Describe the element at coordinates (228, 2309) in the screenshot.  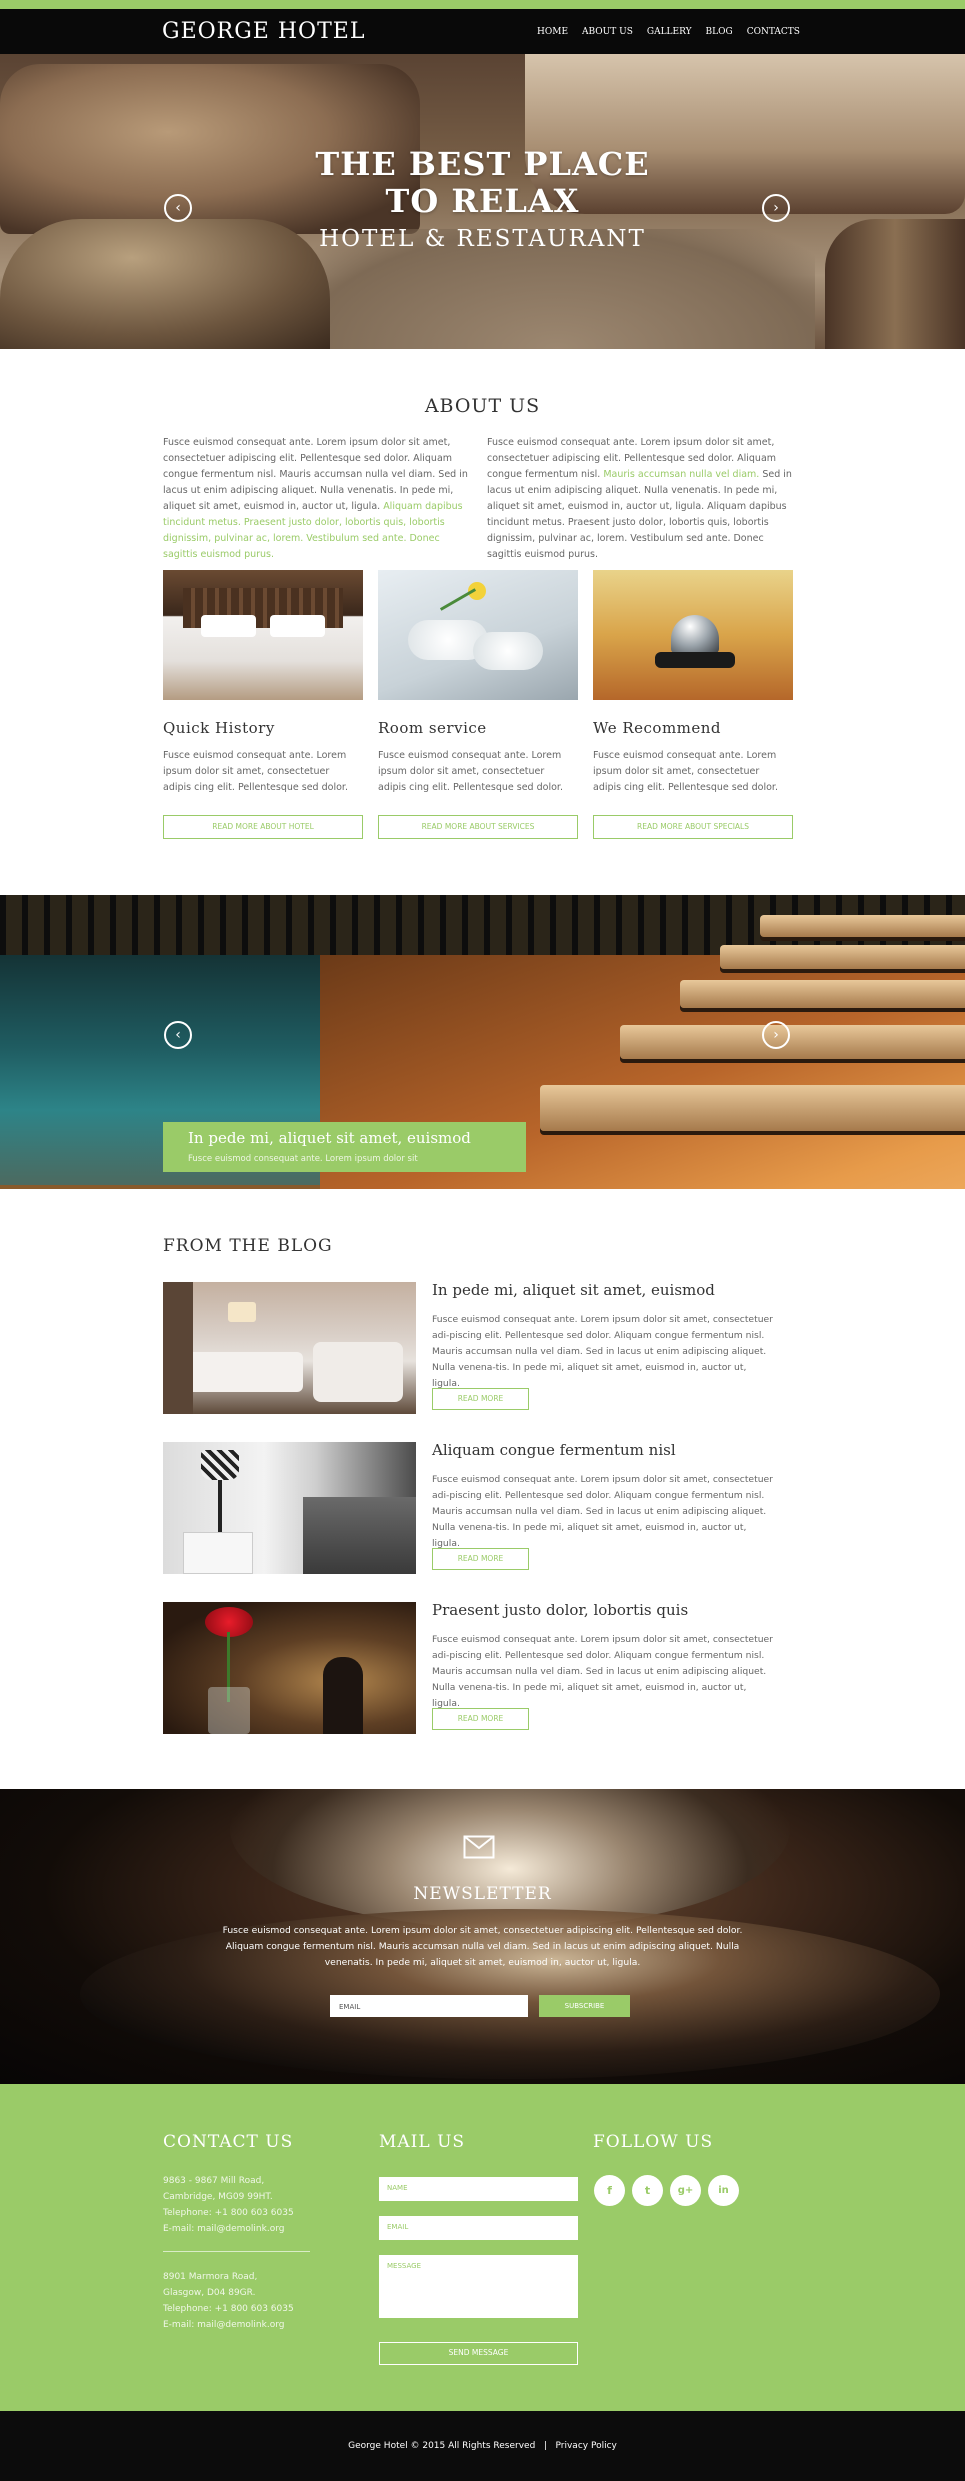
I see `address-2-phone: Telephone: +1 800 603 6035` at that location.